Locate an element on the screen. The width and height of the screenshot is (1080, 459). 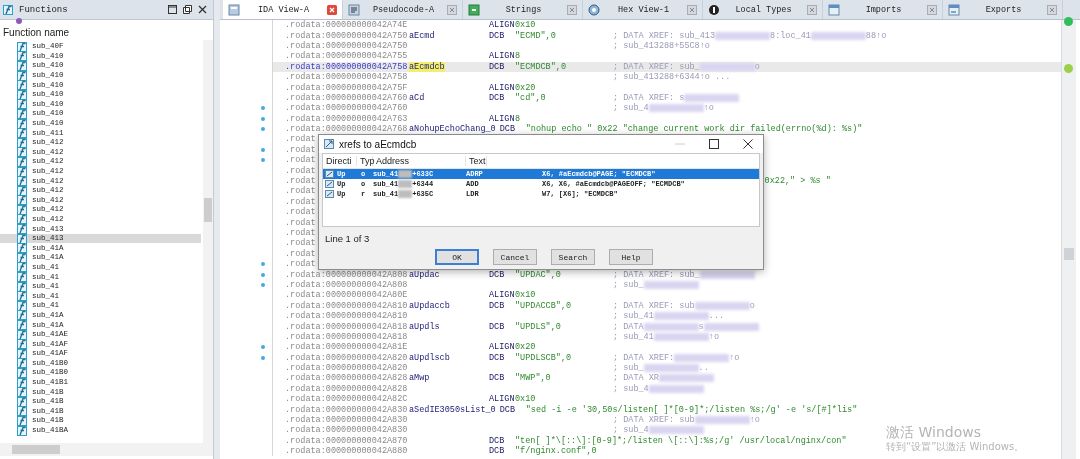
label: aMwp is located at coordinates (419, 378).